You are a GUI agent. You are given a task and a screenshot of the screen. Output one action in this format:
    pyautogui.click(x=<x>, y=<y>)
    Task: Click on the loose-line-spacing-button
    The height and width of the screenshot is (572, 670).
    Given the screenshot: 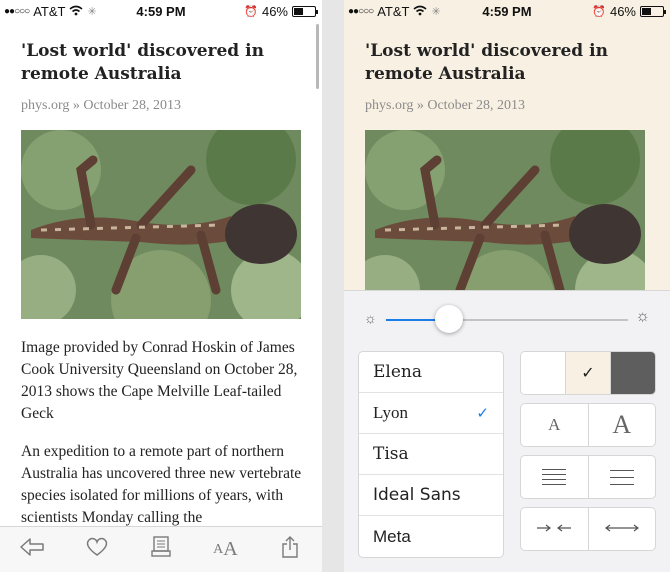 What is the action you would take?
    pyautogui.click(x=622, y=477)
    